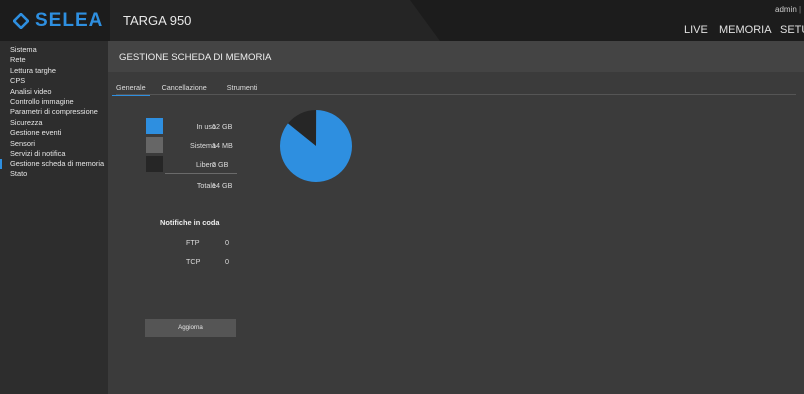 The height and width of the screenshot is (394, 804). What do you see at coordinates (211, 164) in the screenshot?
I see `legend-row-libero: Libero 2 GB` at bounding box center [211, 164].